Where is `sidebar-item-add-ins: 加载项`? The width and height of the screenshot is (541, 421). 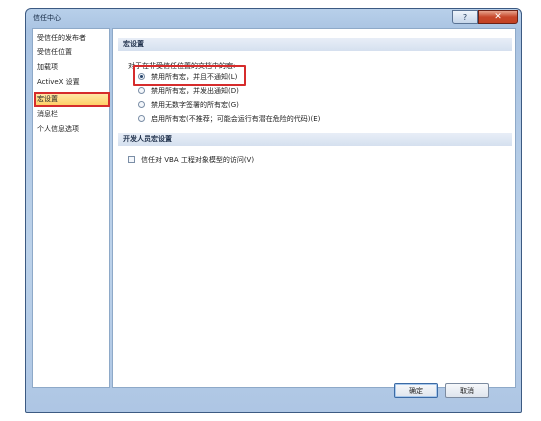 sidebar-item-add-ins: 加载项 is located at coordinates (47, 67).